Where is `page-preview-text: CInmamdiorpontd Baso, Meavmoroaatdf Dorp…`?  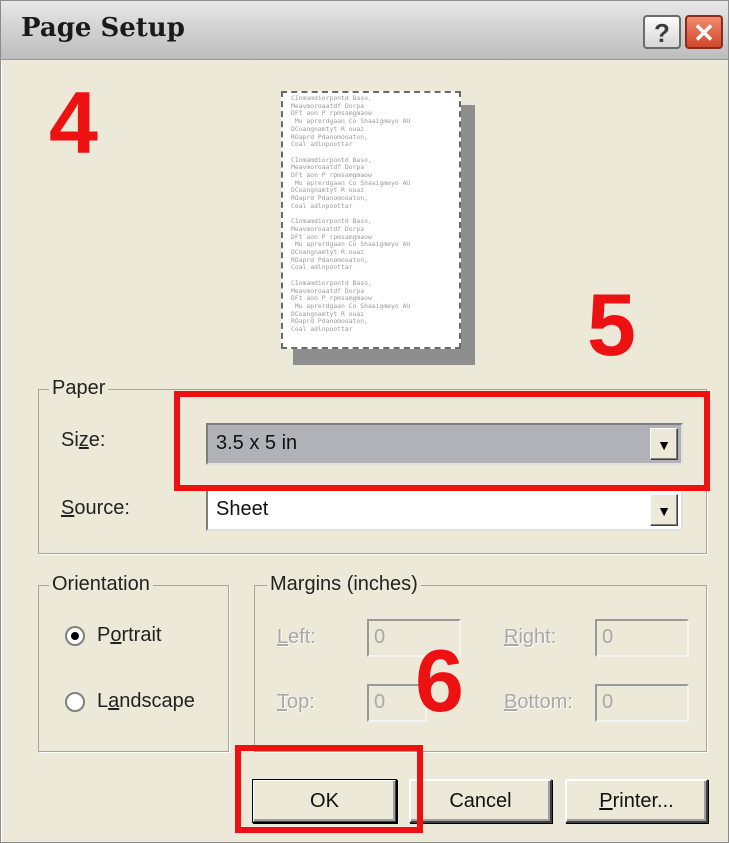 page-preview-text: CInmamdiorpontd Baso, Meavmoroaatdf Dorp… is located at coordinates (351, 214).